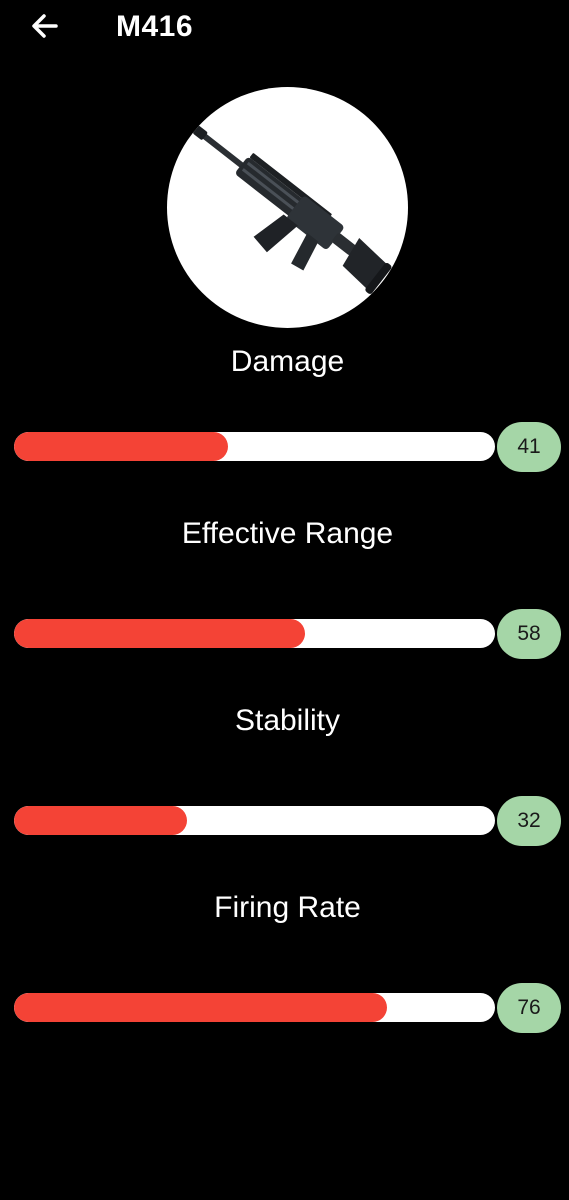 The height and width of the screenshot is (1200, 569). Describe the element at coordinates (529, 634) in the screenshot. I see `stat-value-badge: 58` at that location.